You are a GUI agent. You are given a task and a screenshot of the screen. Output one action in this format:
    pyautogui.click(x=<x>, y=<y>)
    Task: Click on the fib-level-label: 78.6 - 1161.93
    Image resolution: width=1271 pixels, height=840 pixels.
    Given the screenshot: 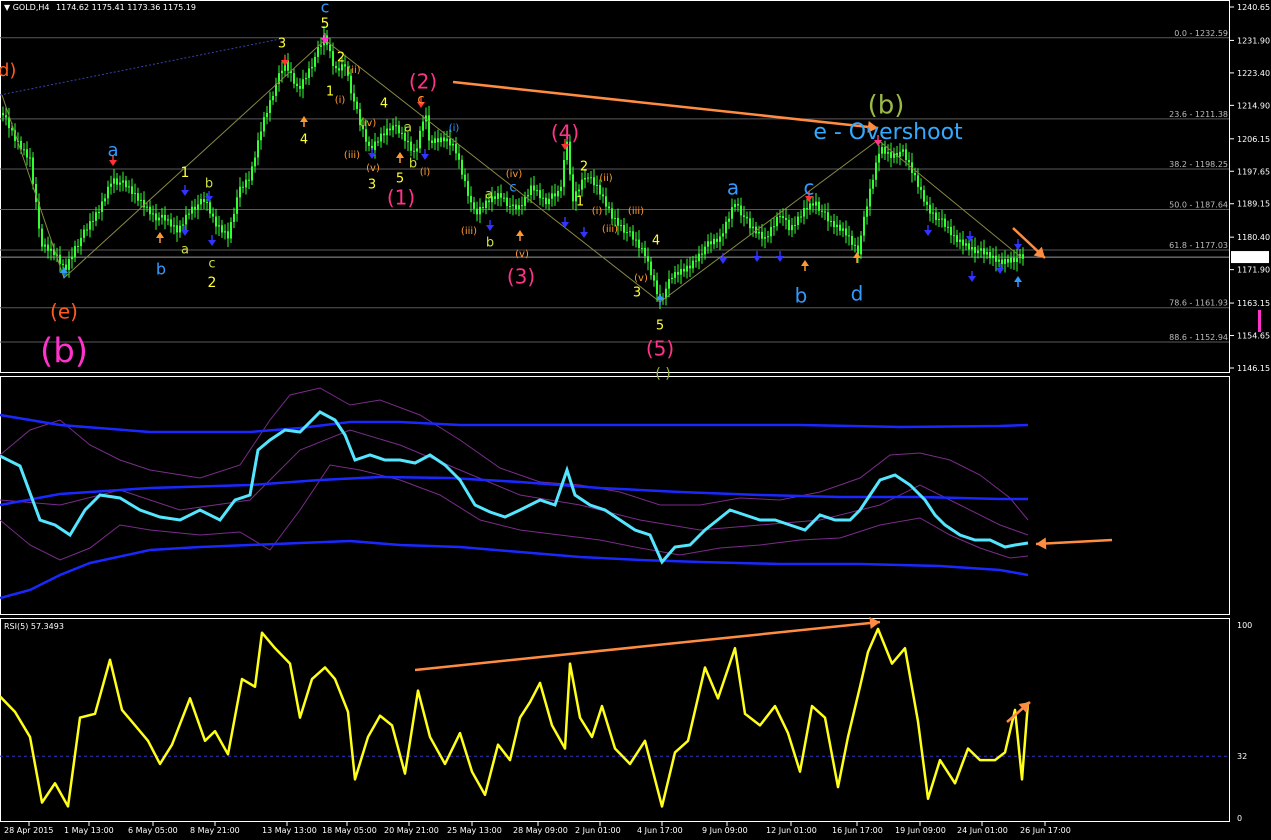 What is the action you would take?
    pyautogui.click(x=1198, y=303)
    